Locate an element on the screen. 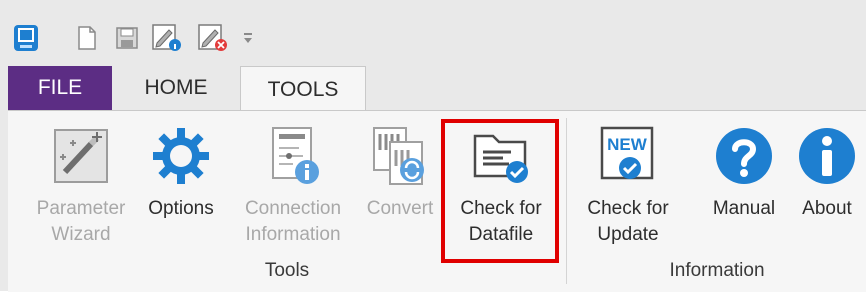 This screenshot has width=866, height=292. parameter-wizard-label: Parameter Wizard is located at coordinates (81, 221).